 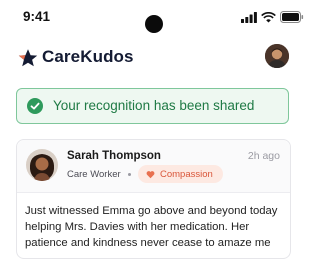 I want to click on author-name: Sarah Thompson, so click(x=114, y=156).